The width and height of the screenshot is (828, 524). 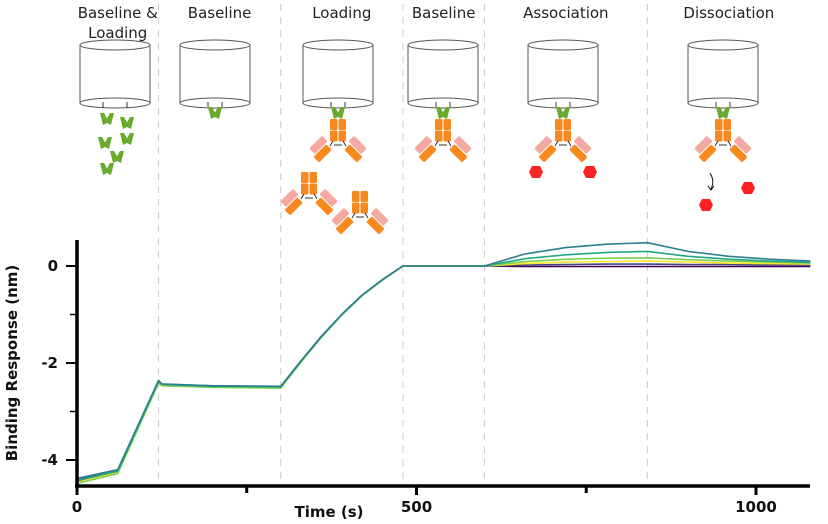 I want to click on cartoon-loading, so click(x=334, y=137).